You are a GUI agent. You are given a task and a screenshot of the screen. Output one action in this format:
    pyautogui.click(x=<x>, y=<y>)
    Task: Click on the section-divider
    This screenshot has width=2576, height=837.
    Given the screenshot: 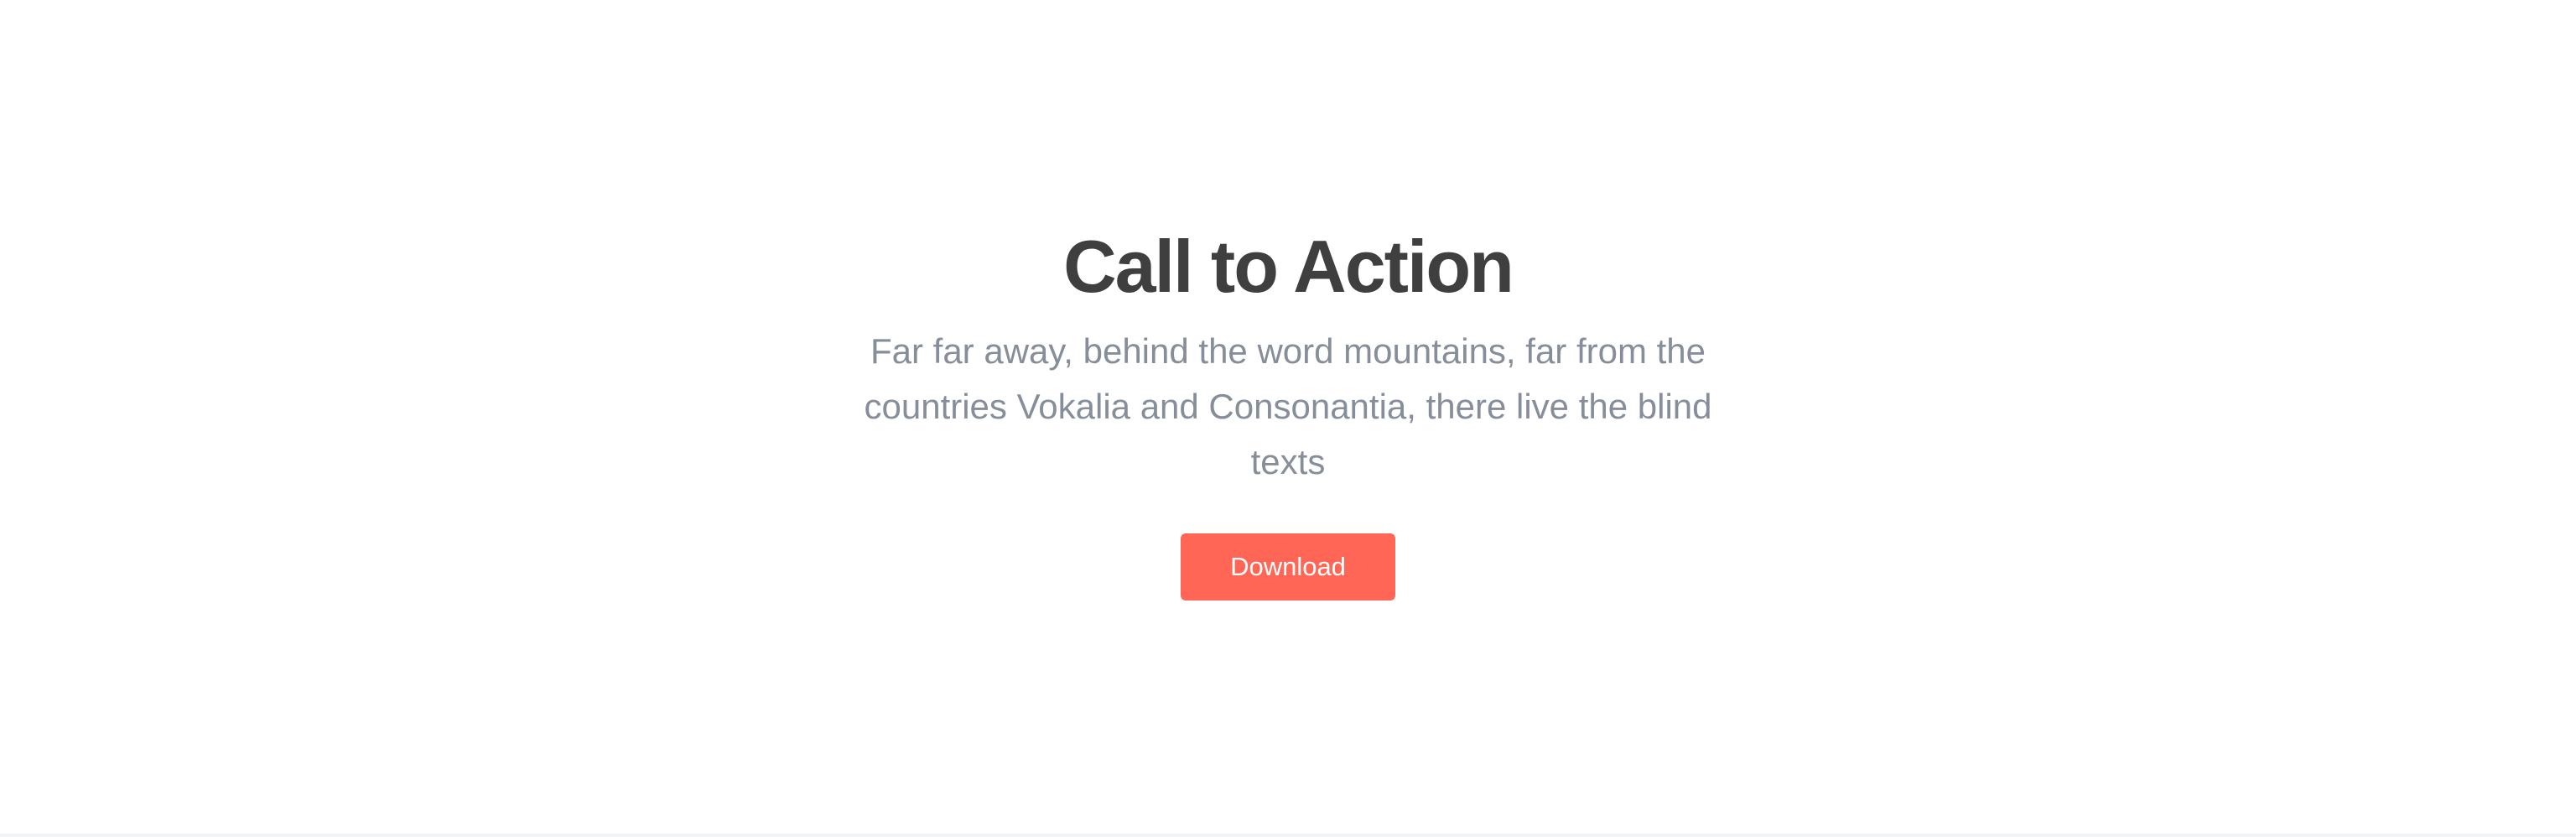 What is the action you would take?
    pyautogui.click(x=1288, y=835)
    